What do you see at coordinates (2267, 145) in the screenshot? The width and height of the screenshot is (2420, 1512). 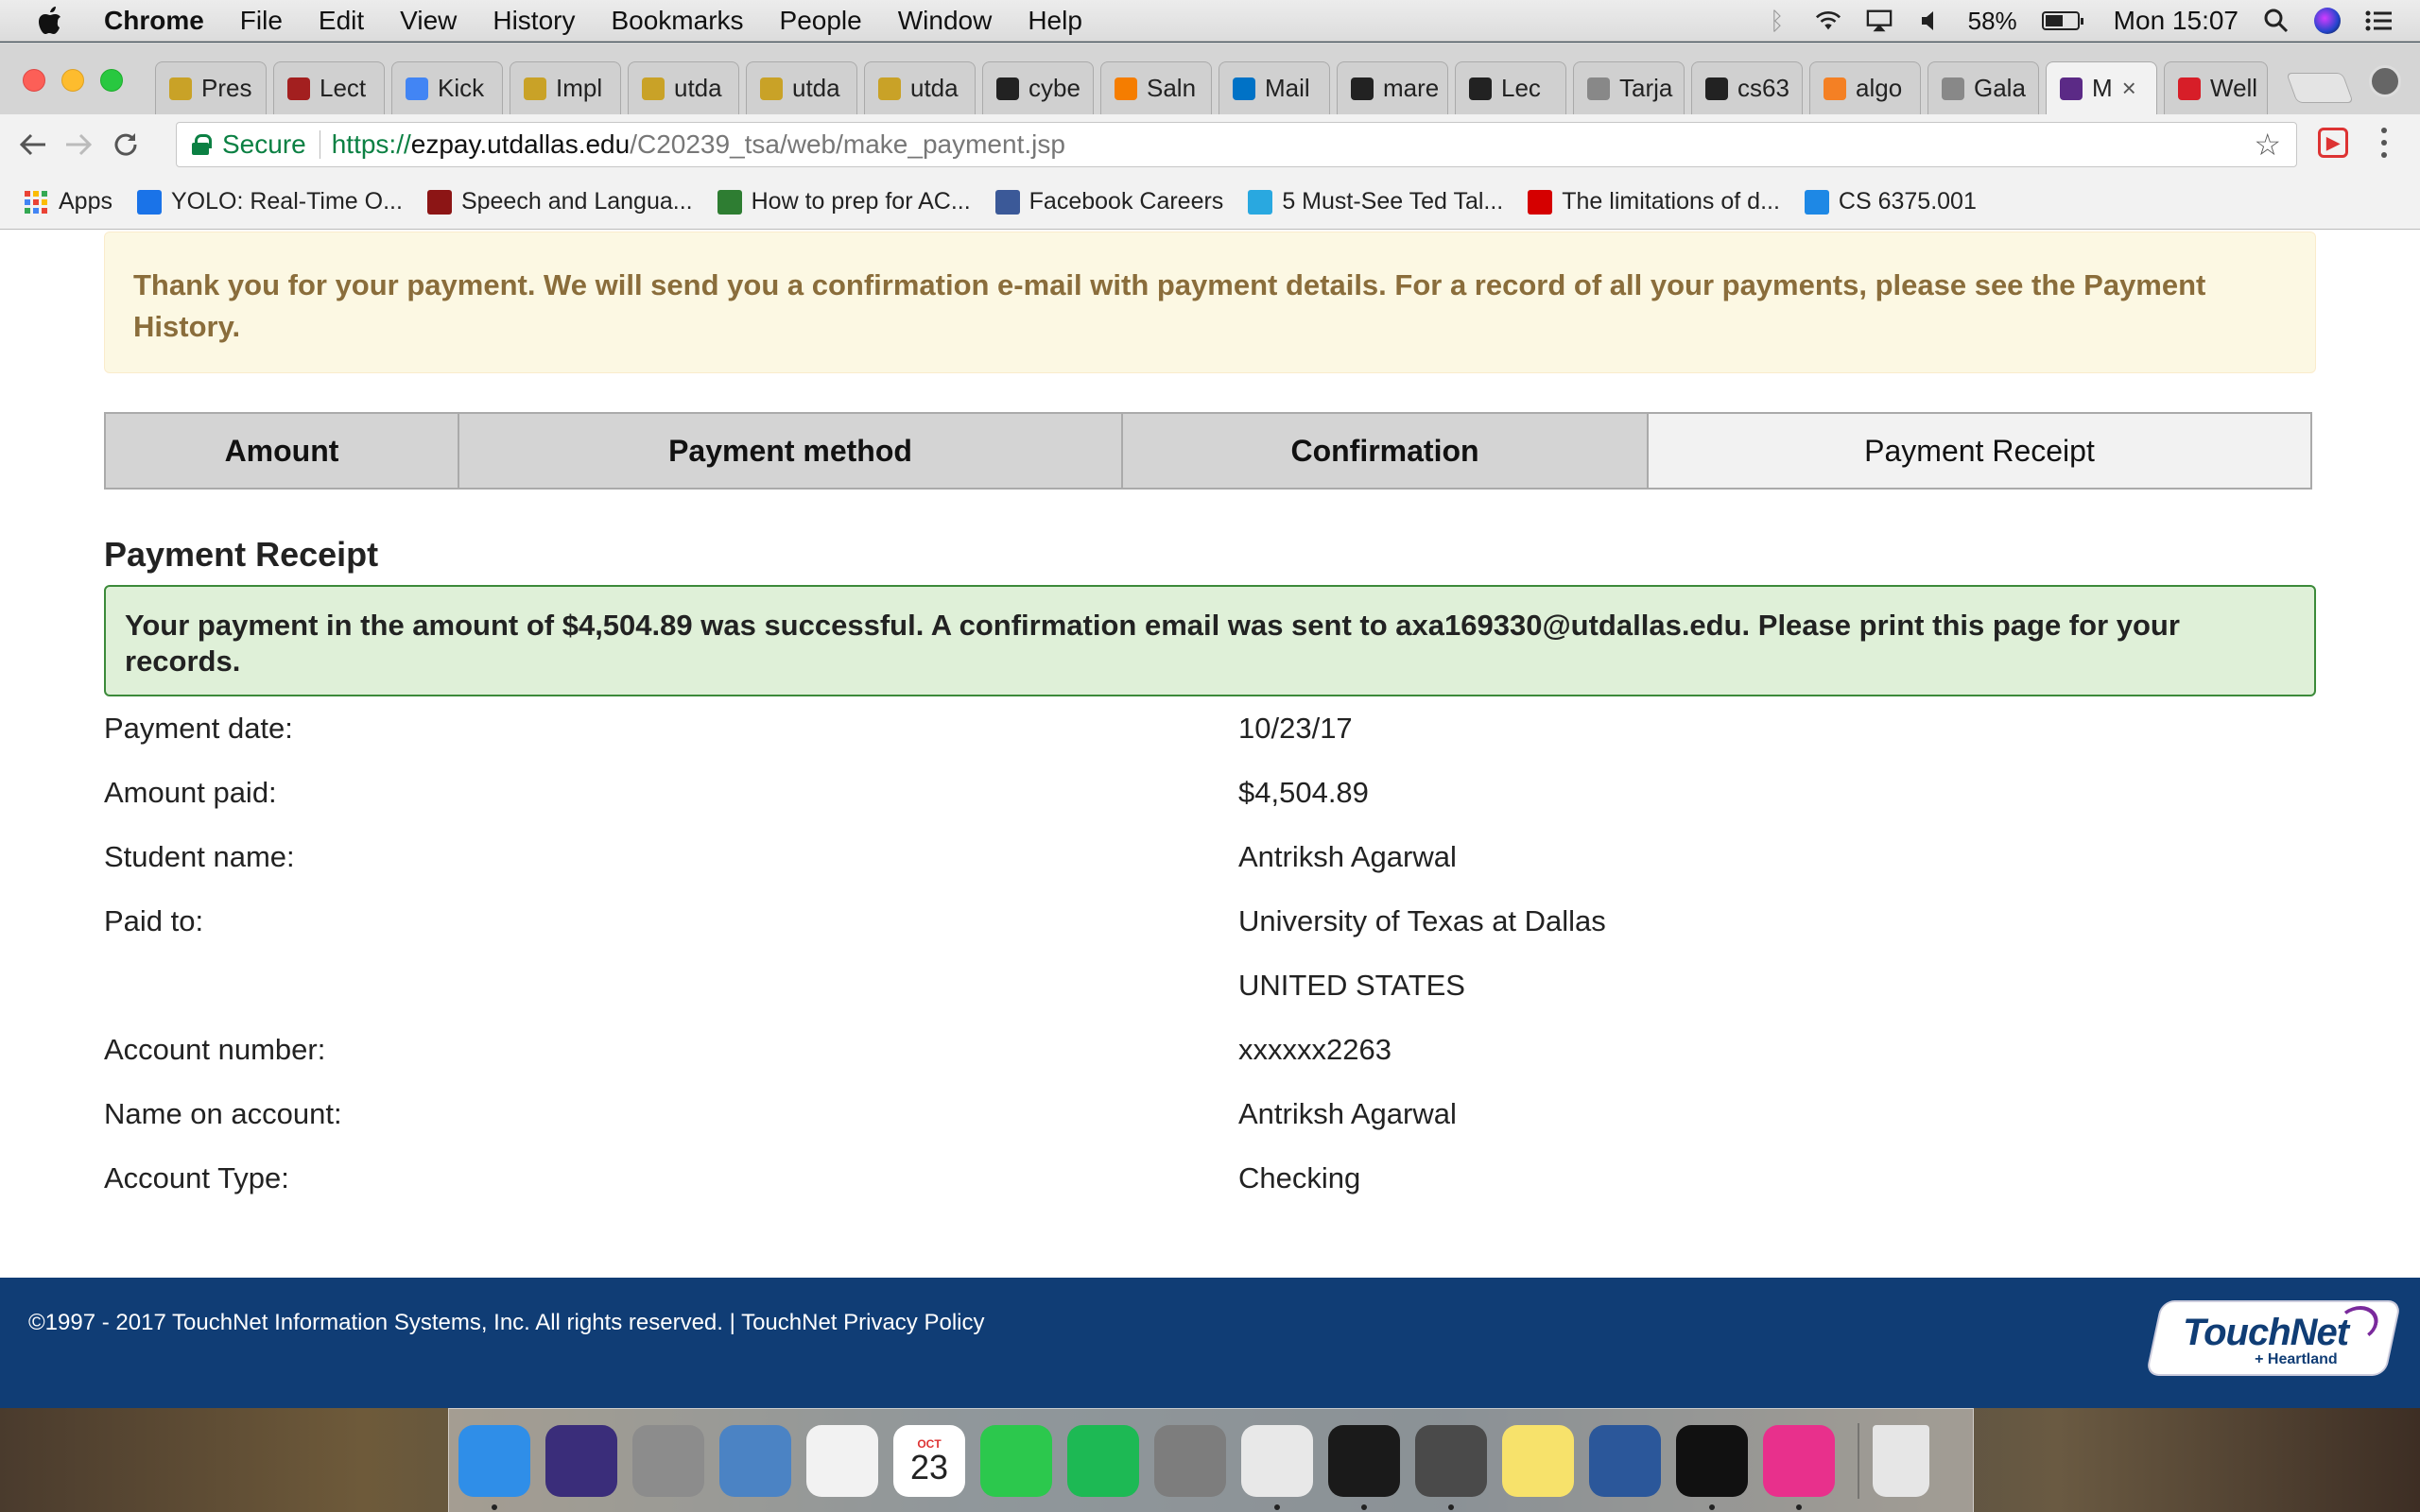 I see `bookmark-star-icon: ☆` at bounding box center [2267, 145].